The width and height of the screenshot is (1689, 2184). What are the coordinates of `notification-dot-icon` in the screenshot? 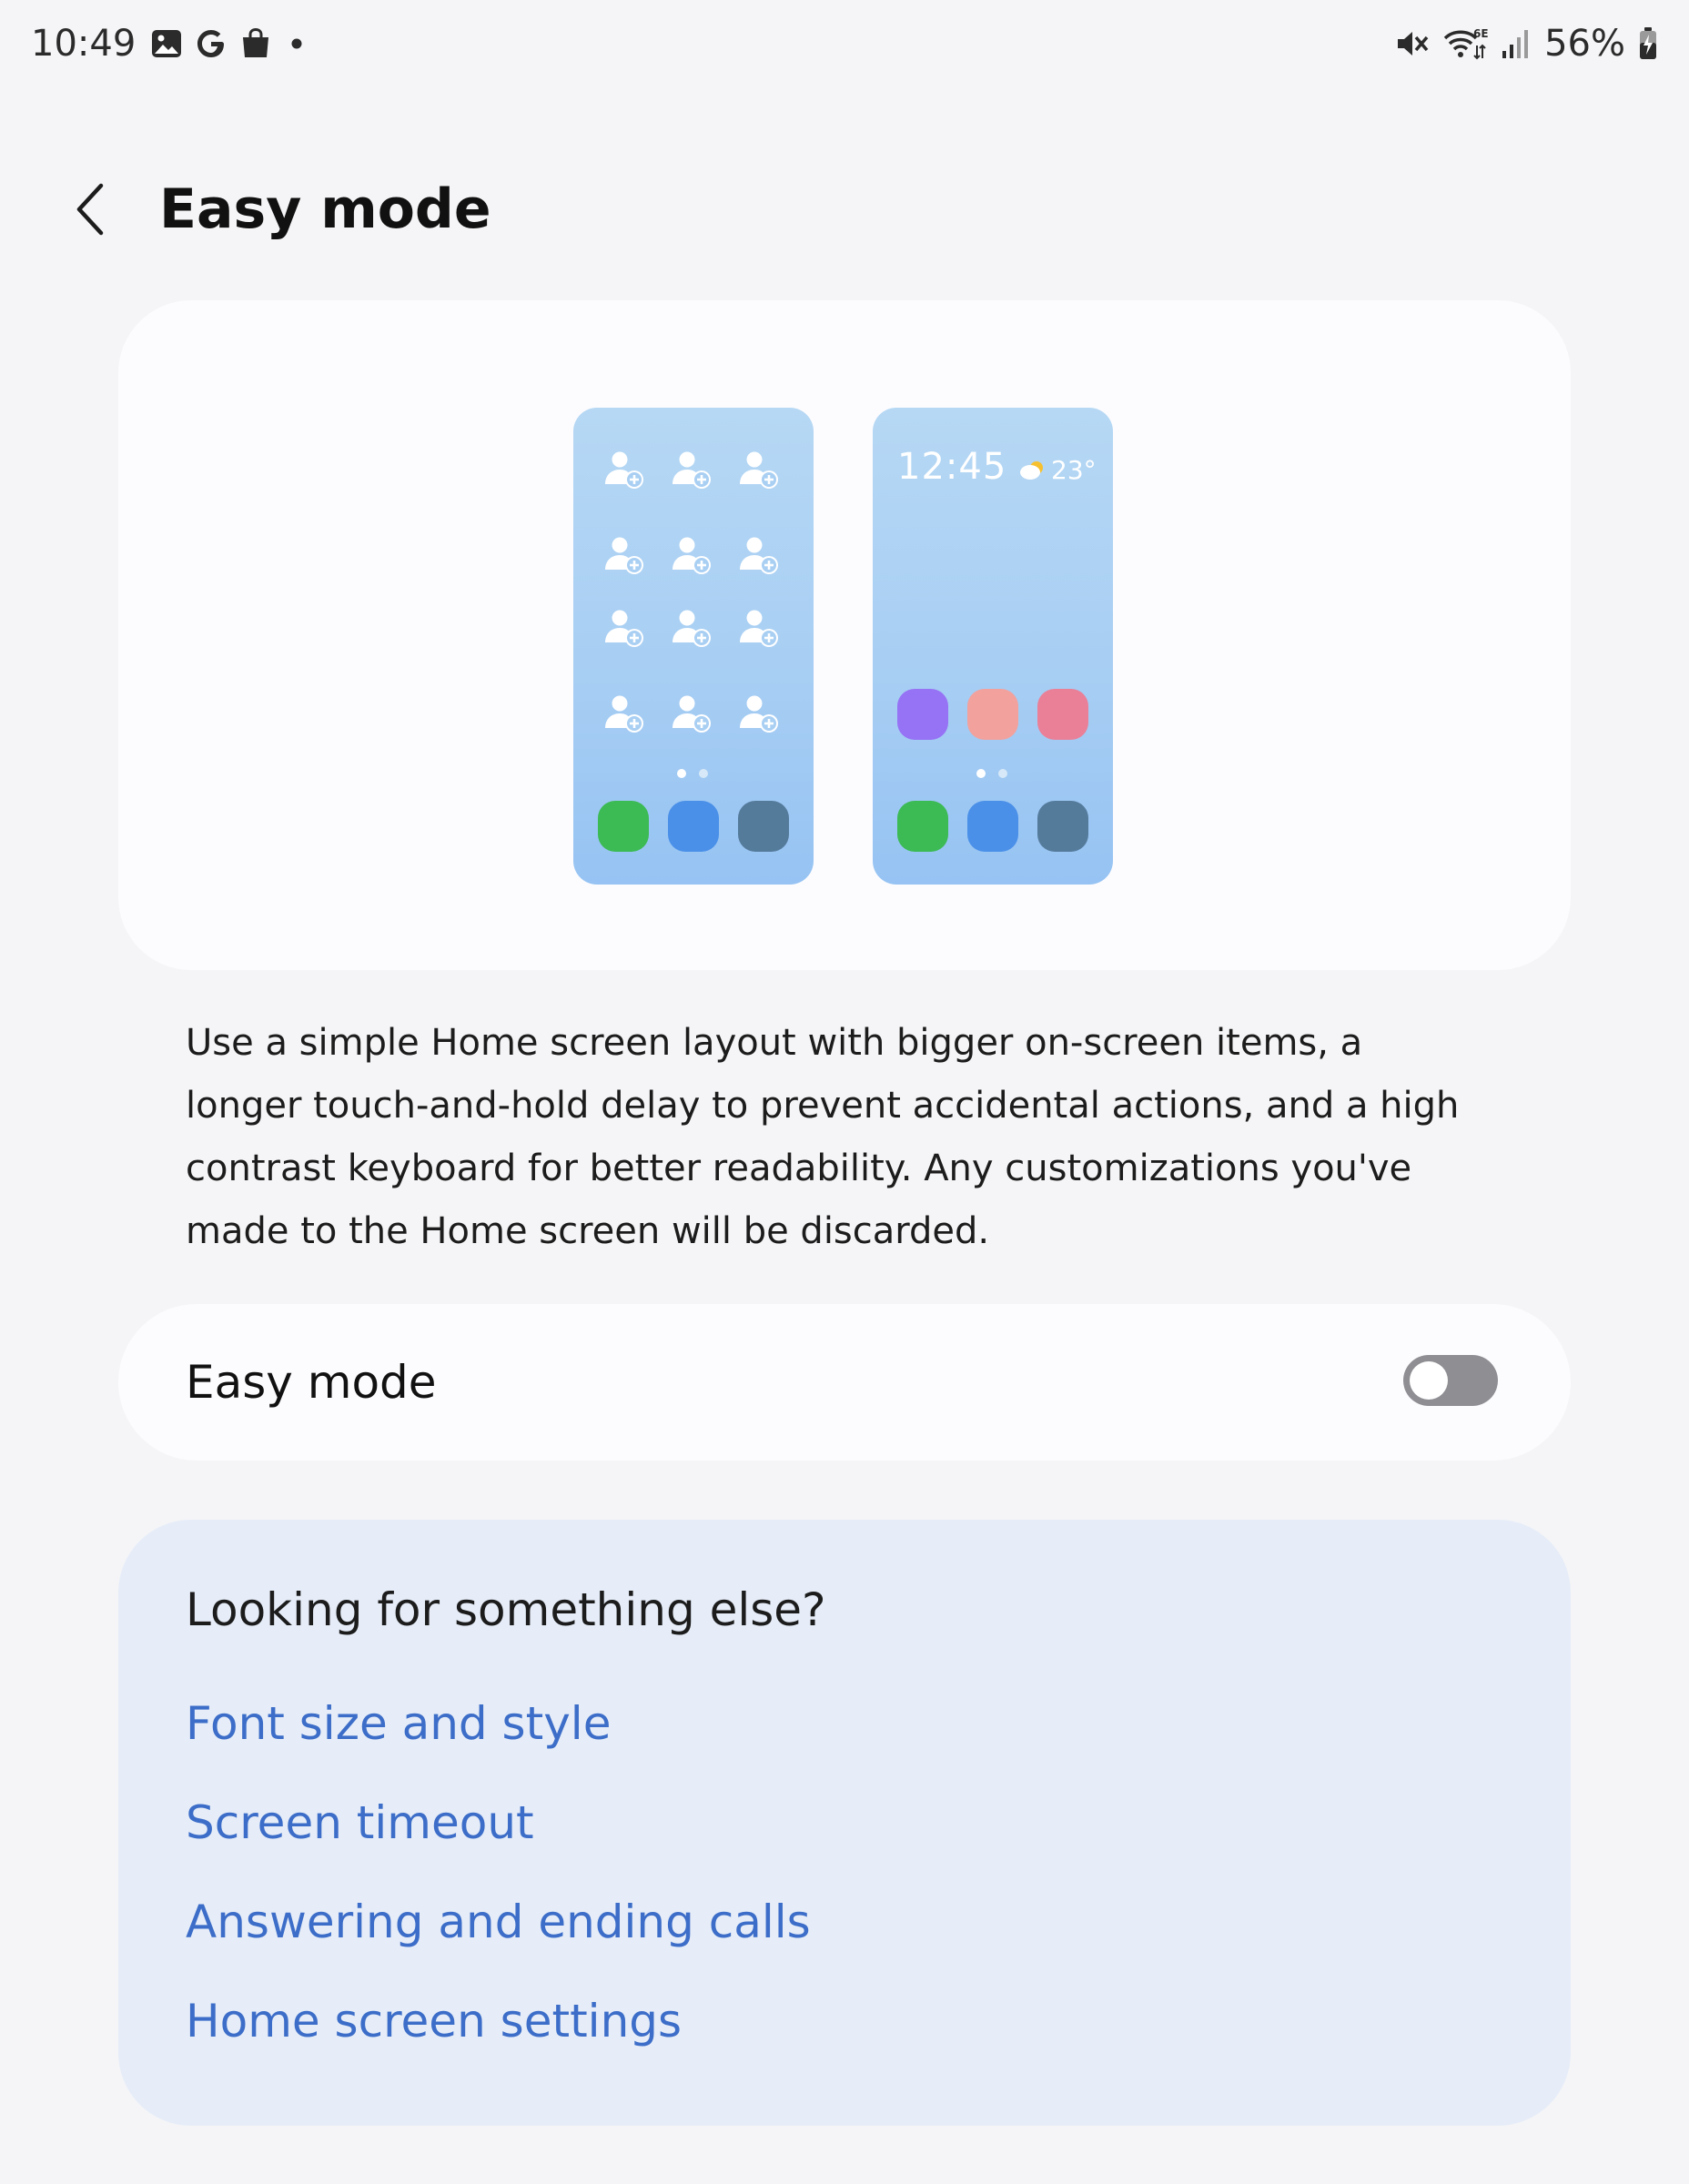 It's located at (296, 43).